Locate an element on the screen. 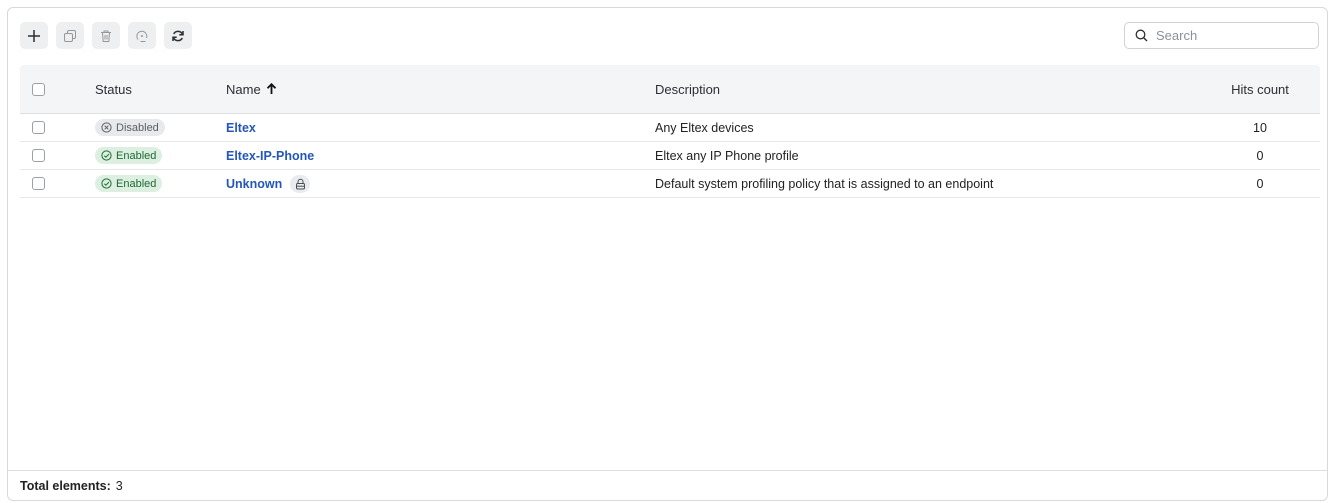 This screenshot has width=1335, height=503. reset-icon is located at coordinates (142, 36).